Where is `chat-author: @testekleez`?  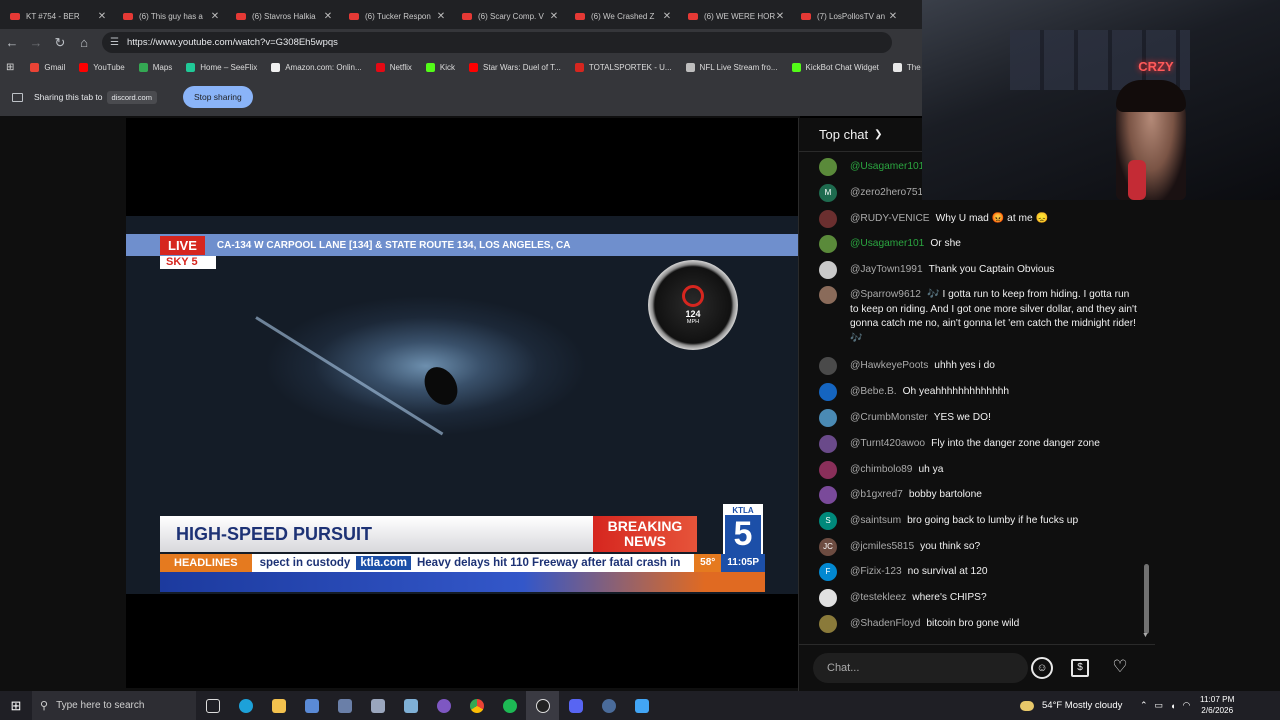 chat-author: @testekleez is located at coordinates (878, 597).